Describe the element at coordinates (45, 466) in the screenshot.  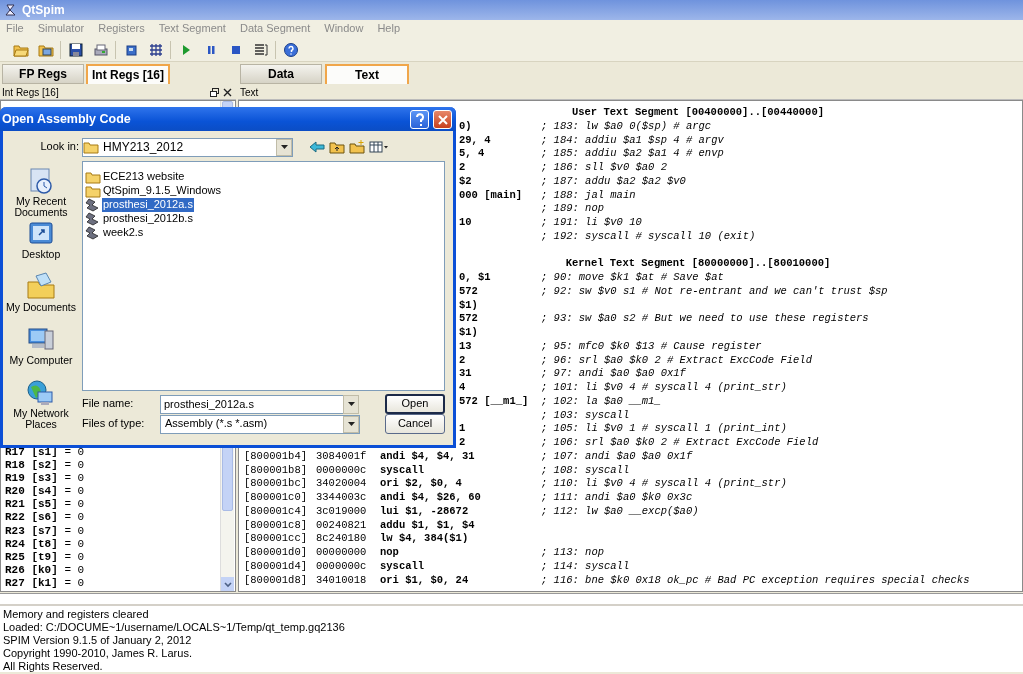
I see `register-line: R18 [s2] = 0` at that location.